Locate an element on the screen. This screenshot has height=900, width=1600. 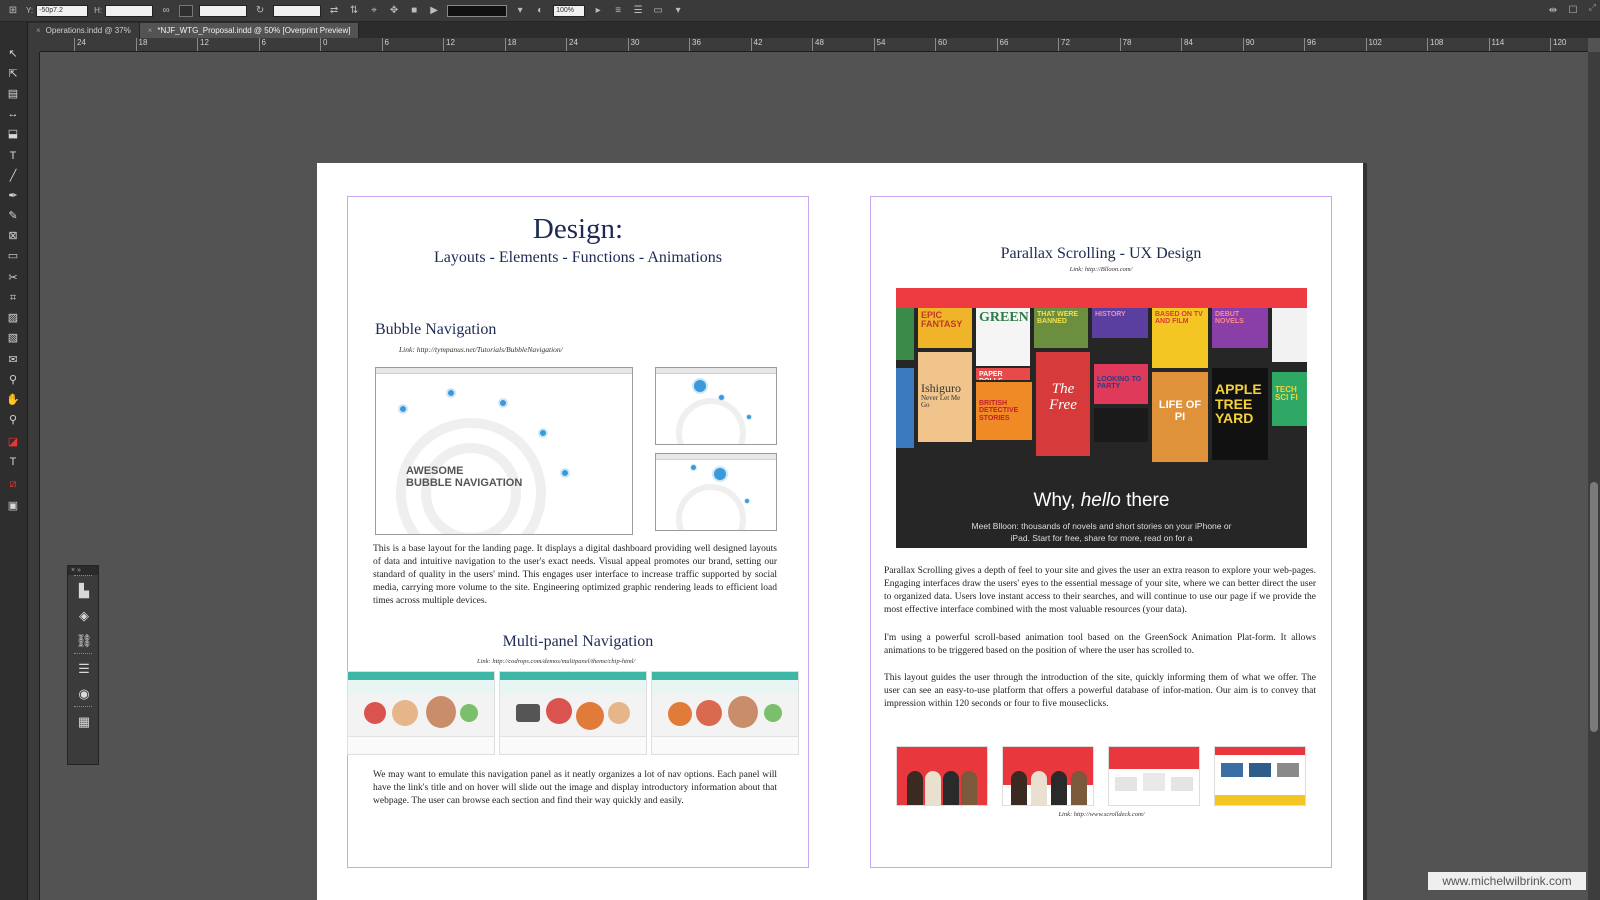
gradient-feather-tool-icon: ▧ is located at coordinates (13, 338).